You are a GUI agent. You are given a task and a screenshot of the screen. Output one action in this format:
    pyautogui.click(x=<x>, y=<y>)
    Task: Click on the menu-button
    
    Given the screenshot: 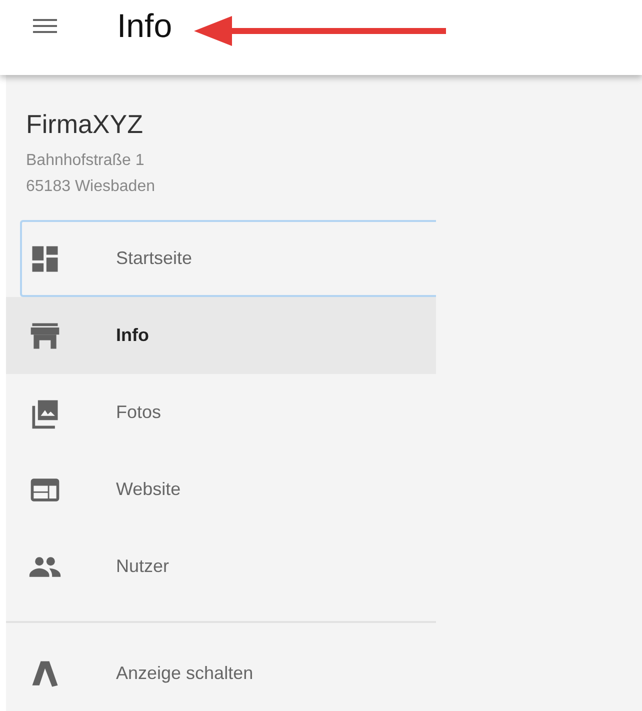 What is the action you would take?
    pyautogui.click(x=45, y=25)
    